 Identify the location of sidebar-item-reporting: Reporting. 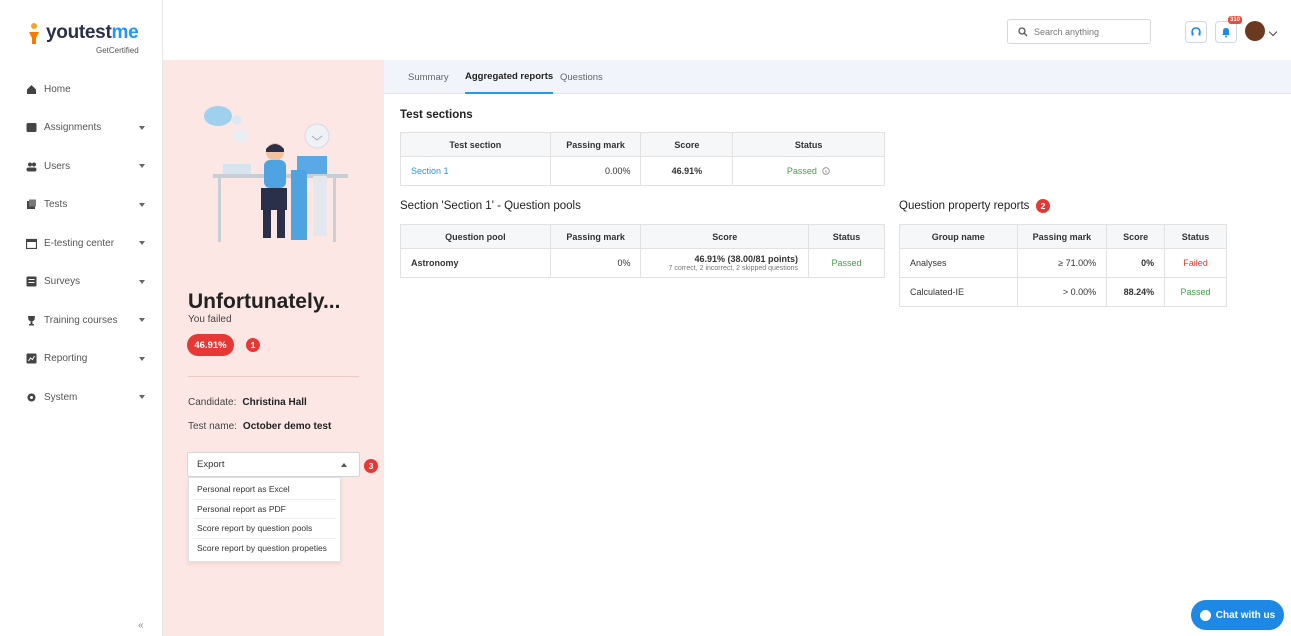
(81, 359).